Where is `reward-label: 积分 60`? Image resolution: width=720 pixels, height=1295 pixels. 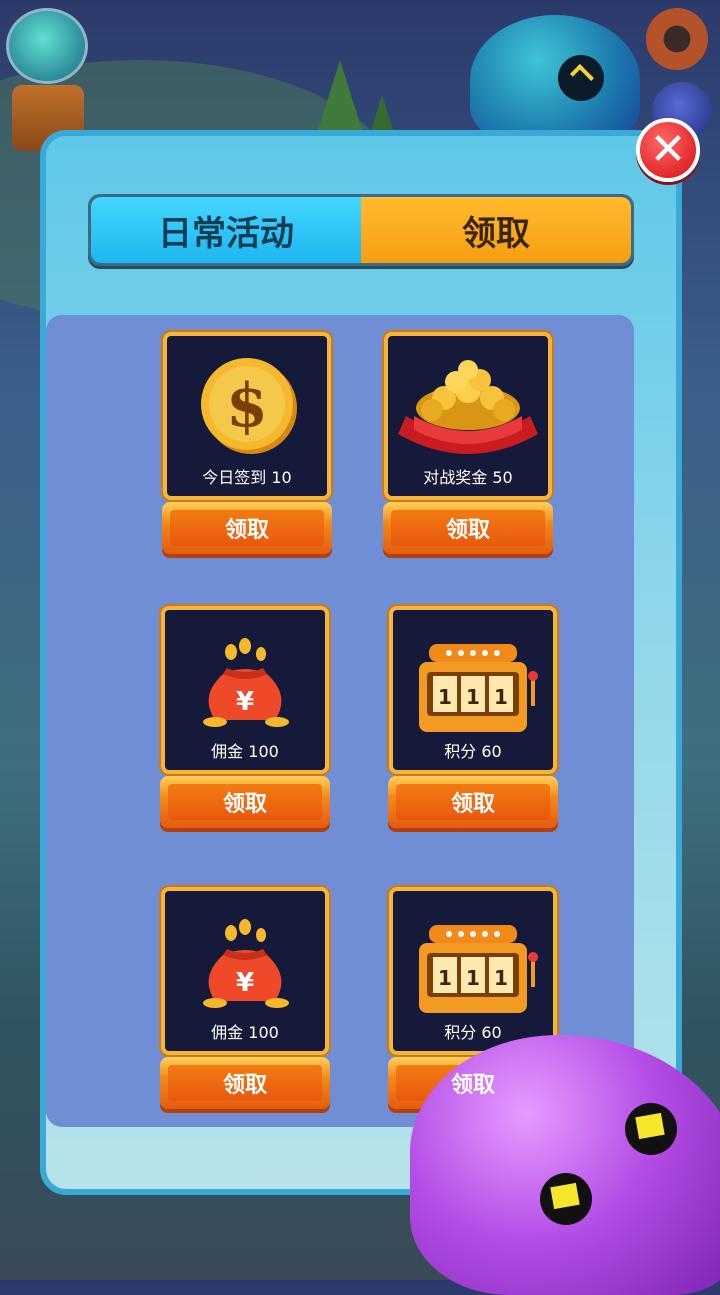
reward-label: 积分 60 is located at coordinates (473, 751).